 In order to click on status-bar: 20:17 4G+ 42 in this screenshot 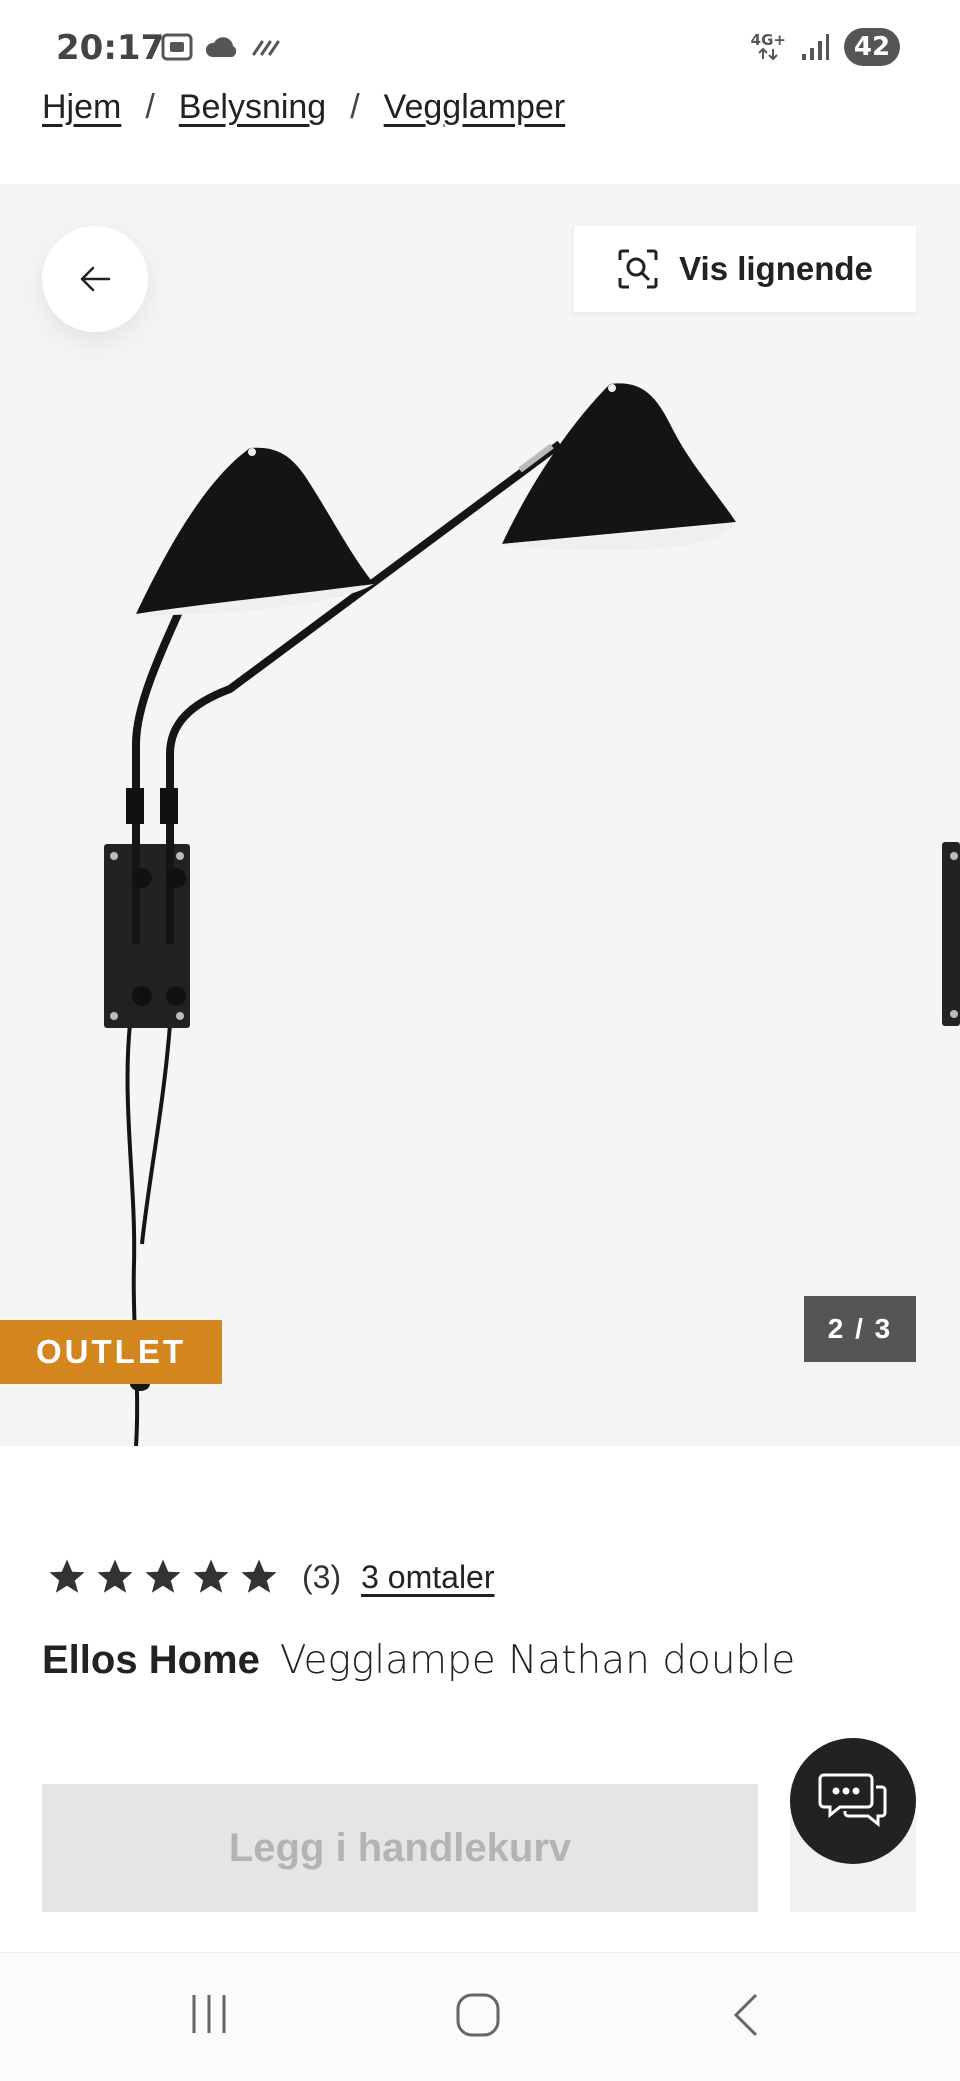, I will do `click(480, 50)`.